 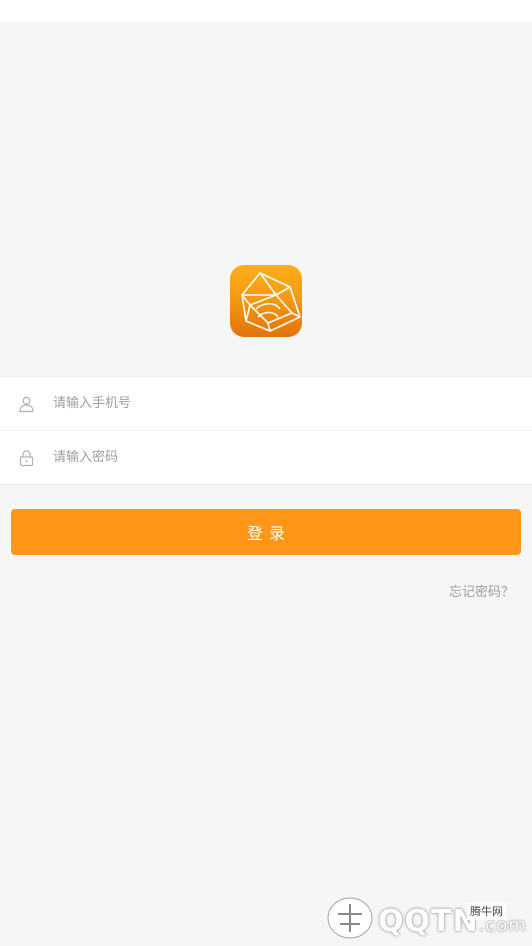 What do you see at coordinates (428, 921) in the screenshot?
I see `watermark-brand-text: QQTN` at bounding box center [428, 921].